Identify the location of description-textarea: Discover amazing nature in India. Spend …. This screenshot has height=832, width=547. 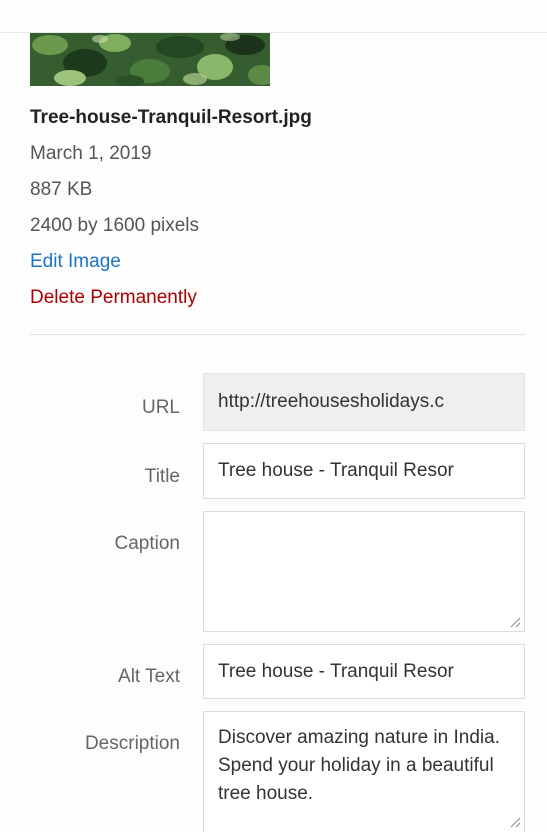
(364, 771).